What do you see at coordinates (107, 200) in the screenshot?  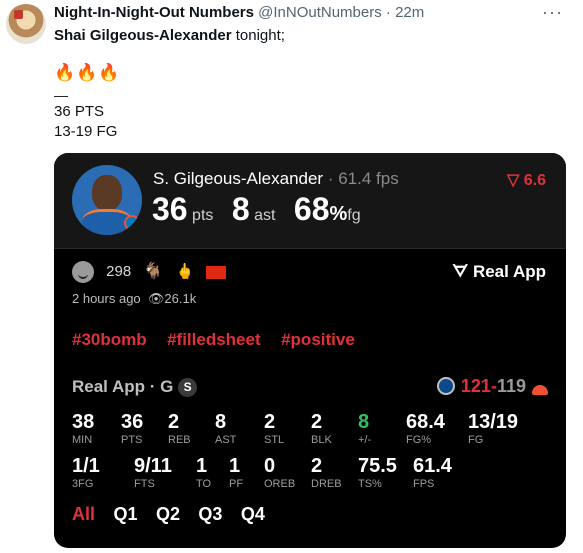 I see `player-avatar` at bounding box center [107, 200].